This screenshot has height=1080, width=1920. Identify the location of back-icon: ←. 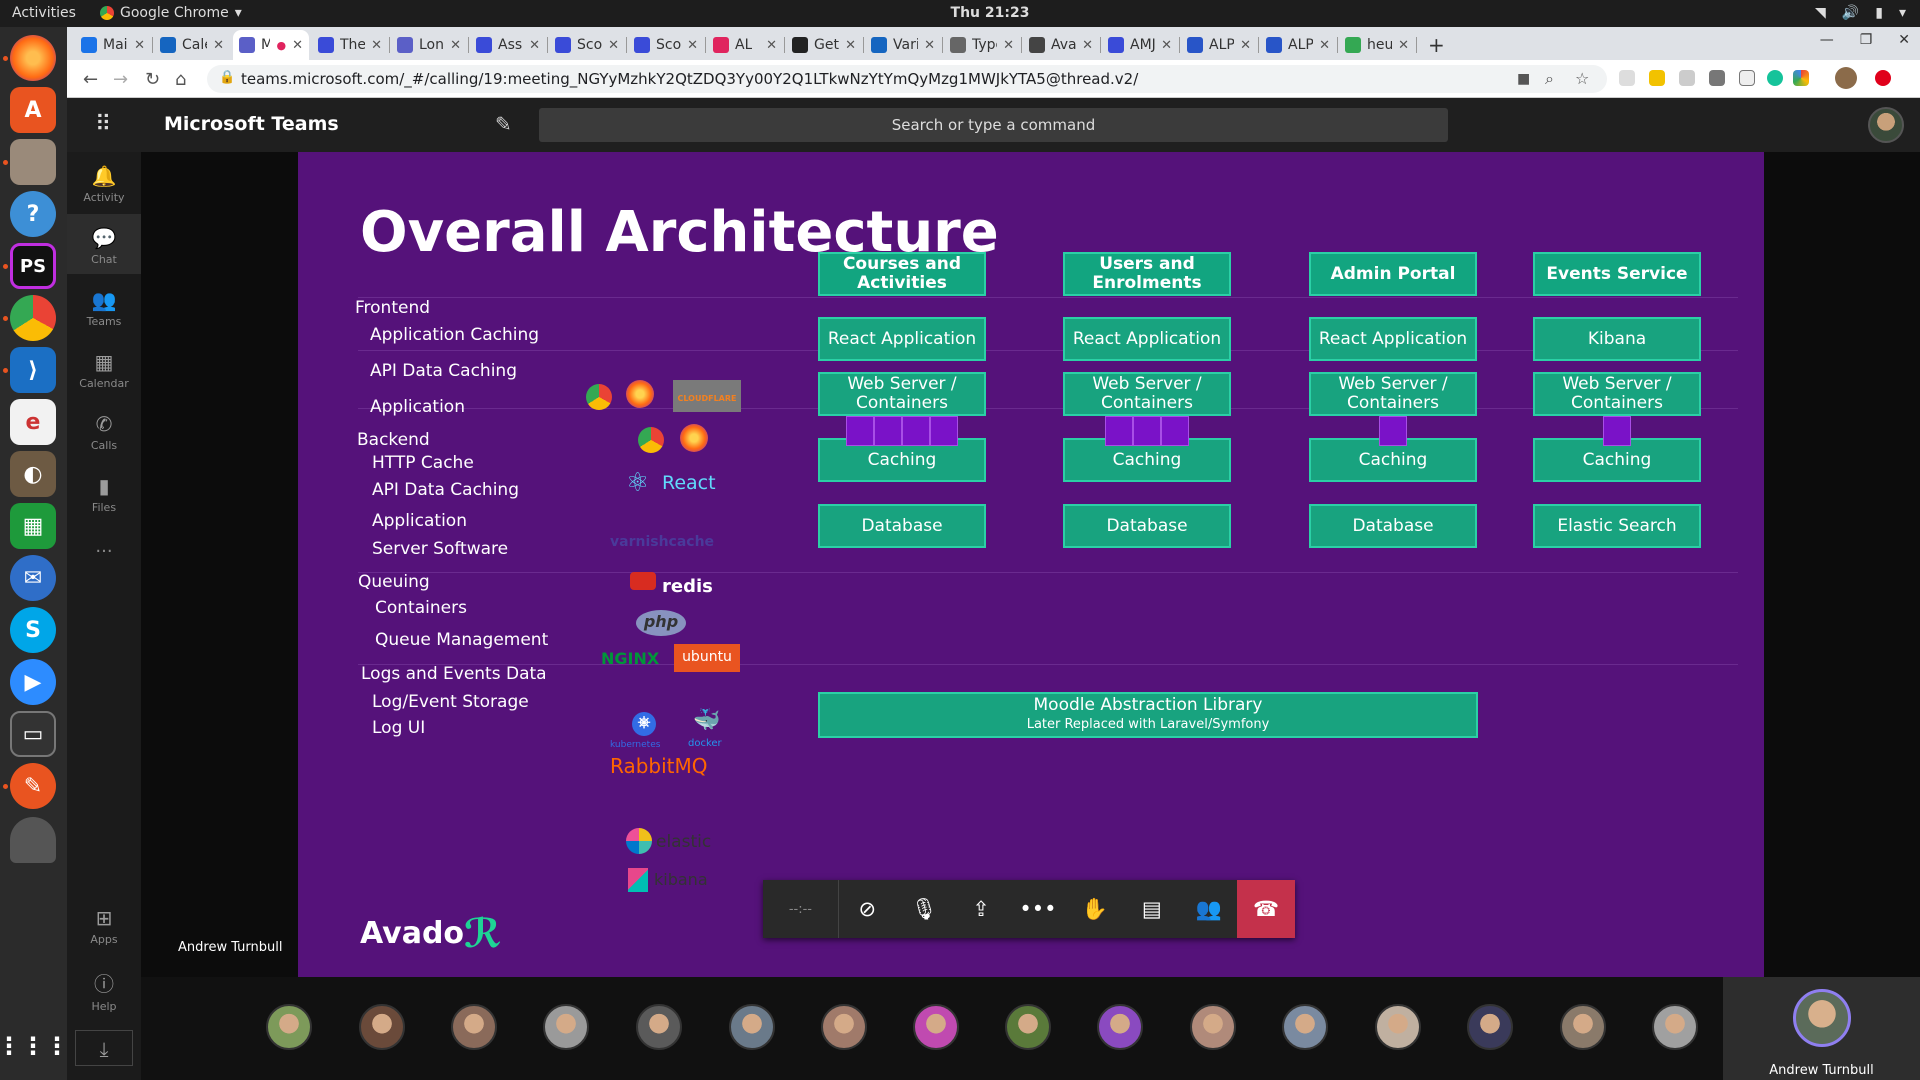
(90, 79).